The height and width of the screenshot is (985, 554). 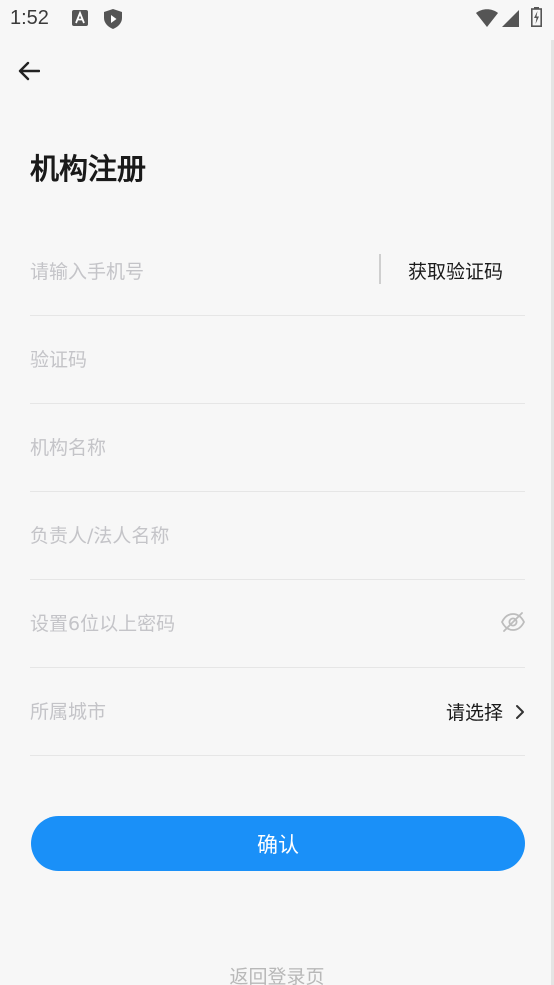 I want to click on legal-person-row, so click(x=277, y=536).